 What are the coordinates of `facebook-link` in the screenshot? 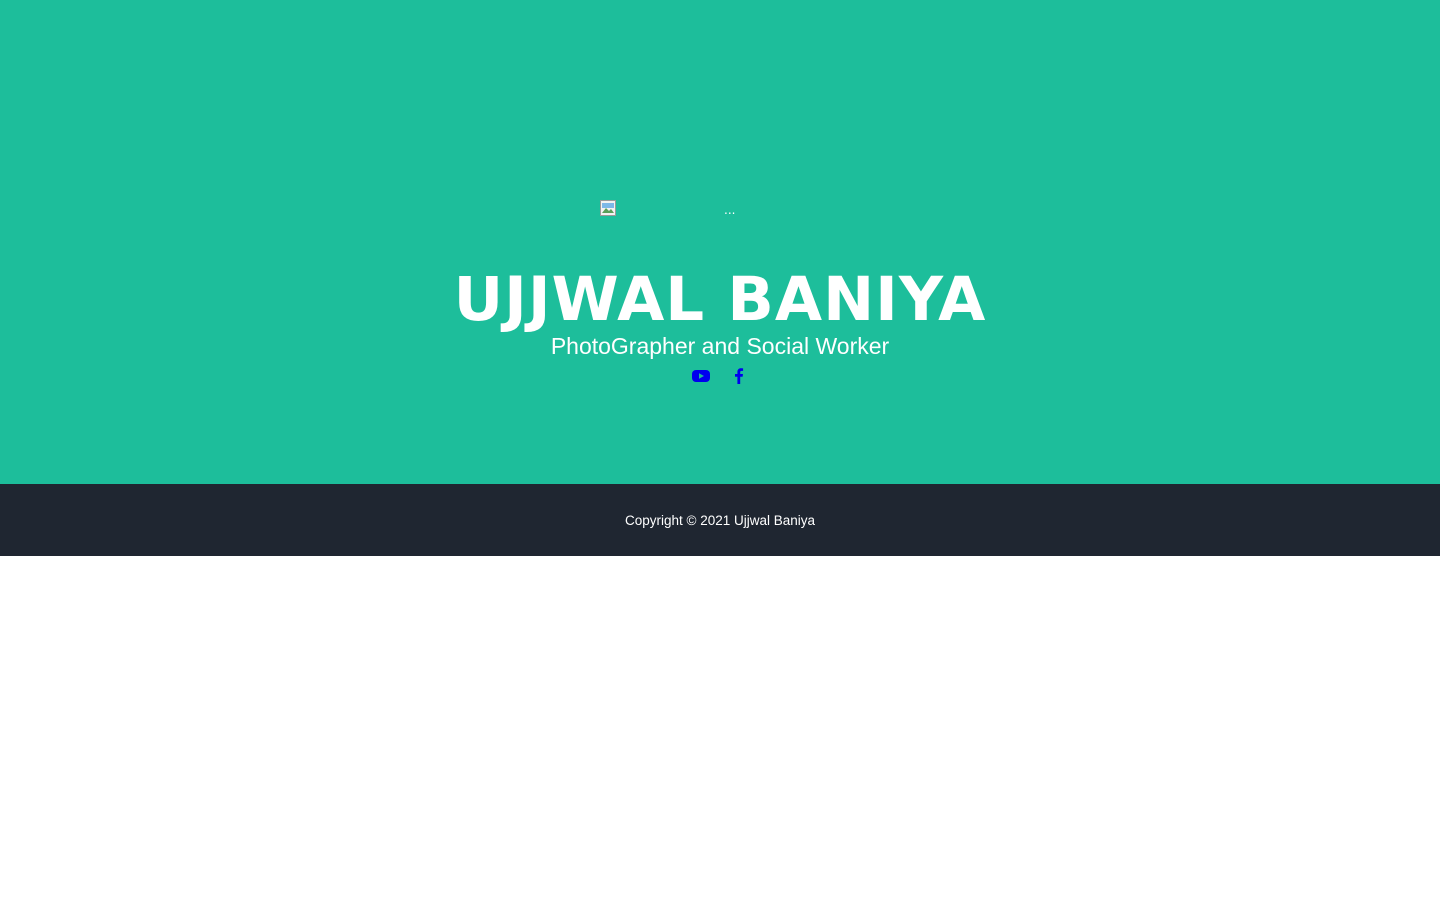 It's located at (739, 376).